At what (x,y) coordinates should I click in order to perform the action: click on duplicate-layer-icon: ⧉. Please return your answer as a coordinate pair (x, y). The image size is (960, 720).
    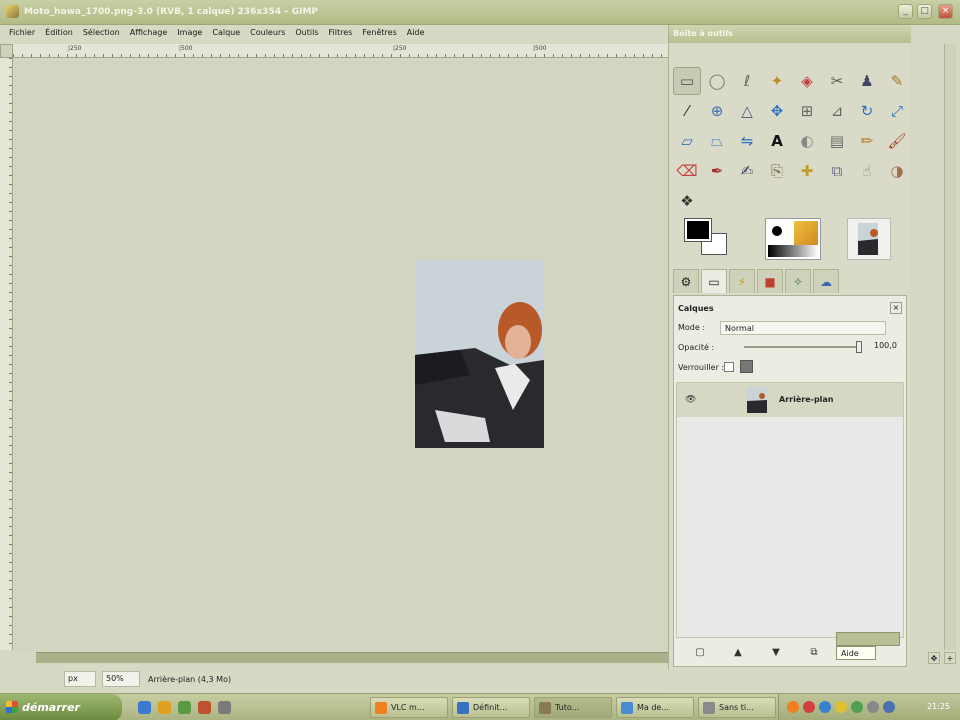
    Looking at the image, I should click on (814, 652).